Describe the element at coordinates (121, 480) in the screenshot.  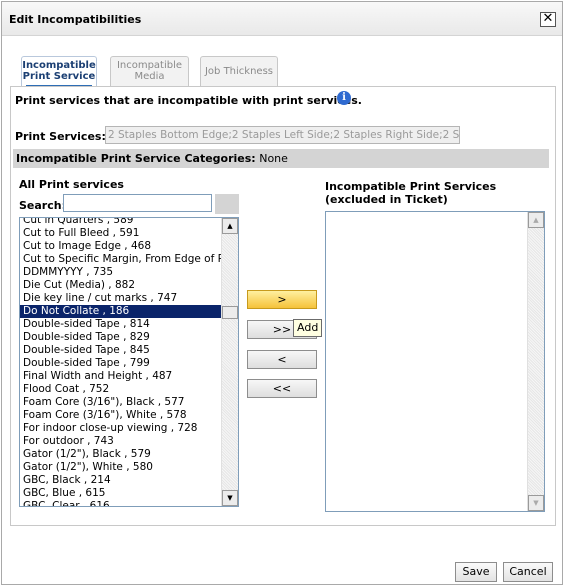
I see `list-item: GBC, Black , 214` at that location.